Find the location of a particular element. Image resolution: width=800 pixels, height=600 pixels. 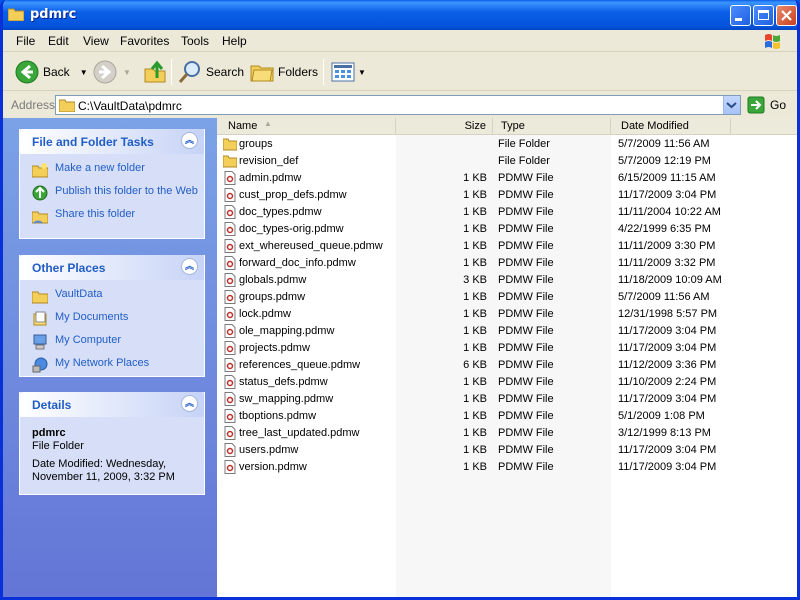

file-name: doc_types.pdmw is located at coordinates (280, 212).